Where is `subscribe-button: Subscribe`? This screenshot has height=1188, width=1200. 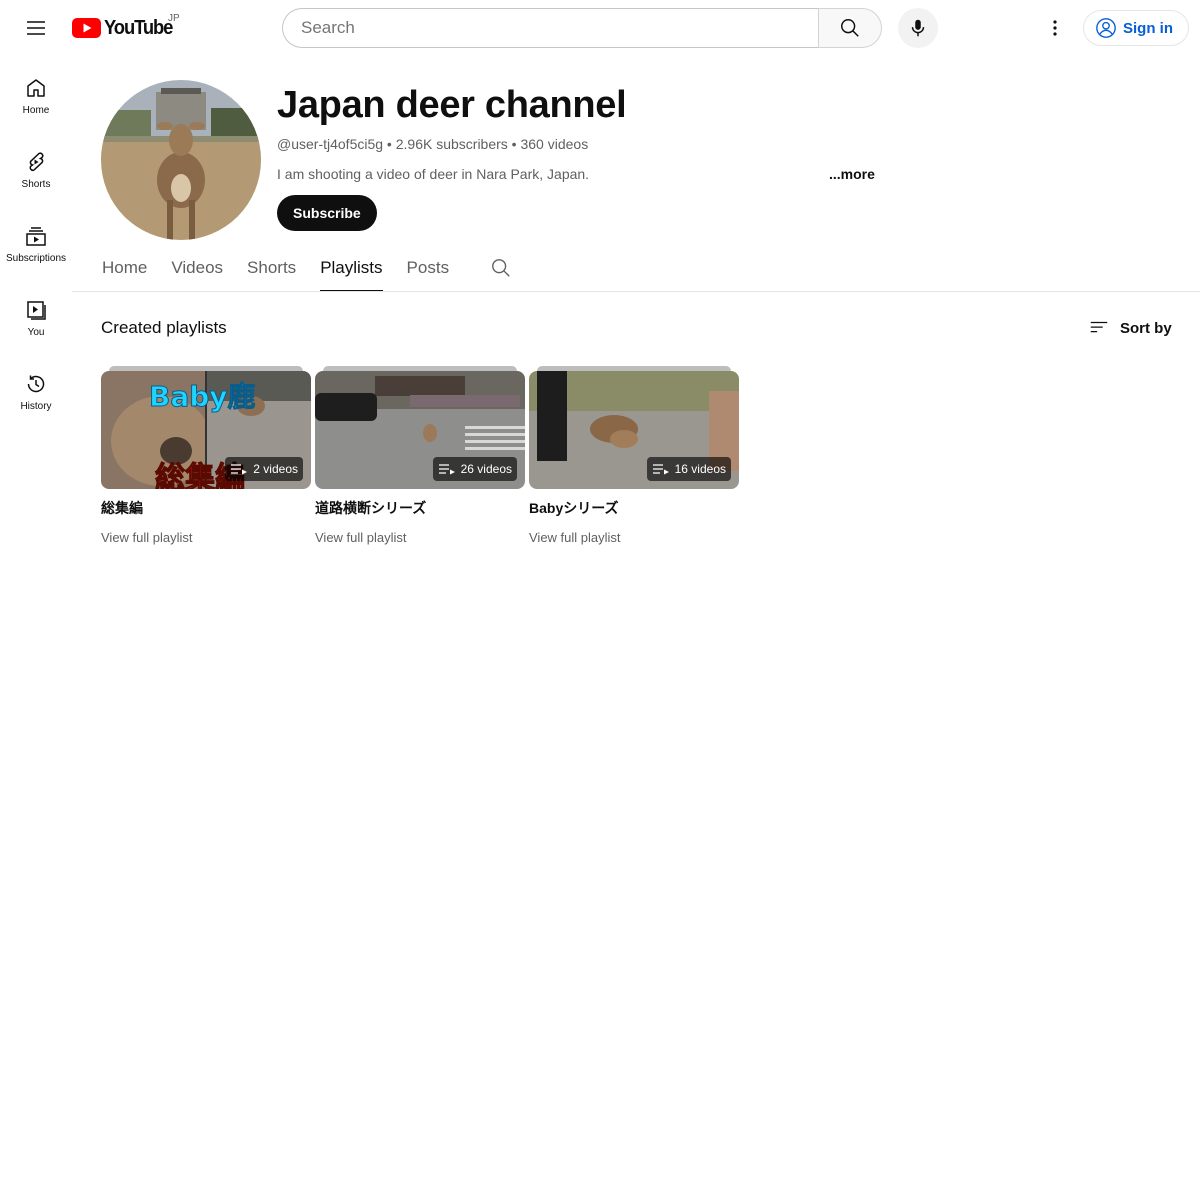 subscribe-button: Subscribe is located at coordinates (327, 213).